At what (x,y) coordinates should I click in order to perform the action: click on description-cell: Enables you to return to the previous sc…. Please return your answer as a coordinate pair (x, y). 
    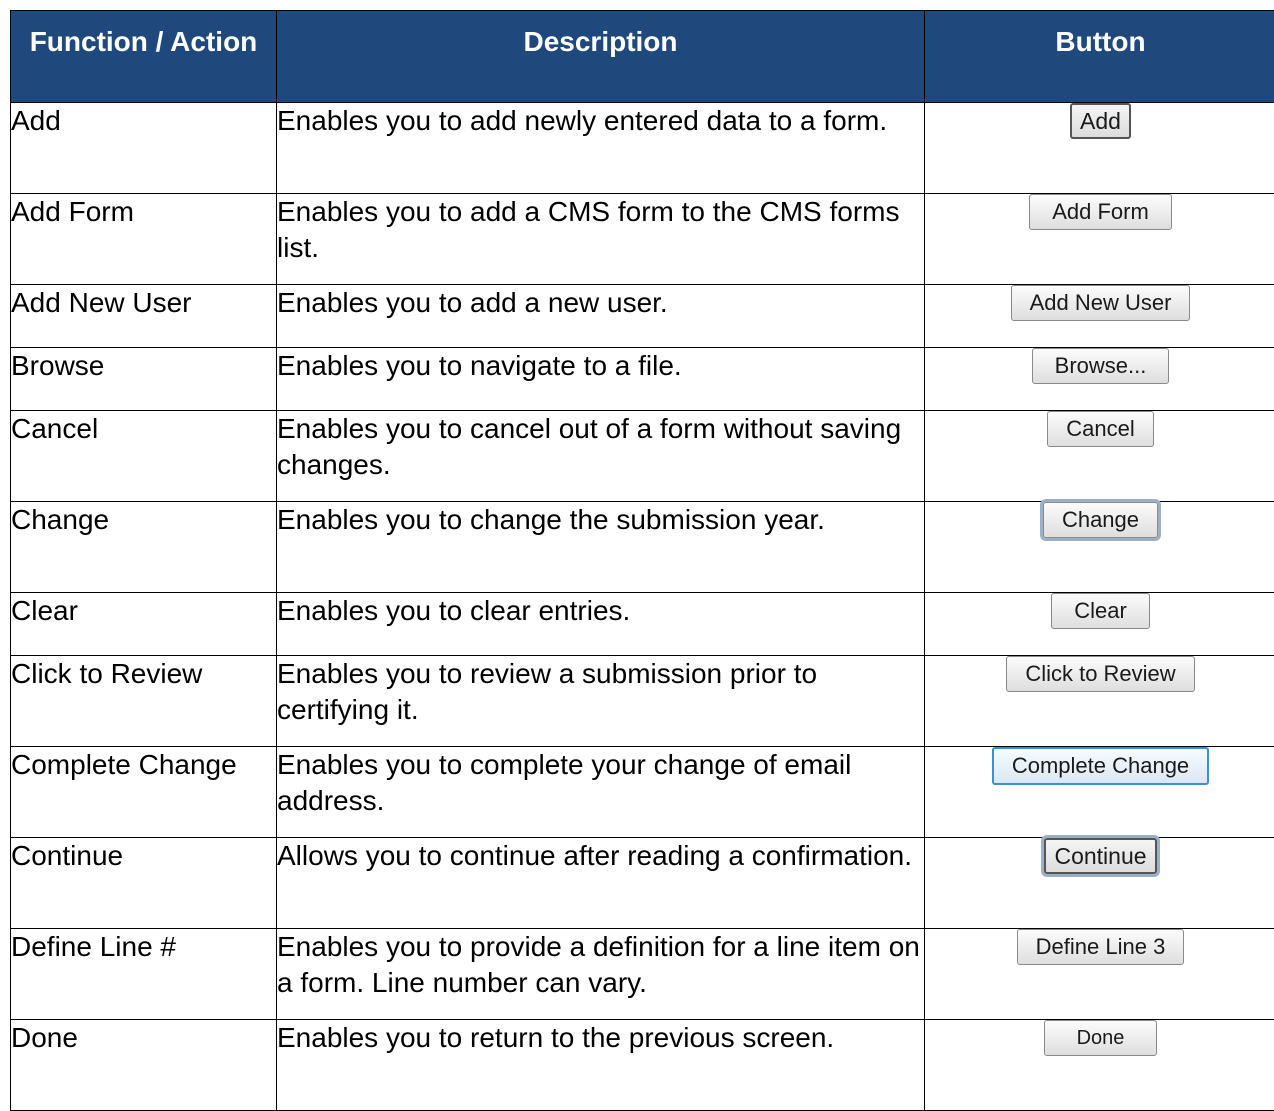
    Looking at the image, I should click on (601, 1065).